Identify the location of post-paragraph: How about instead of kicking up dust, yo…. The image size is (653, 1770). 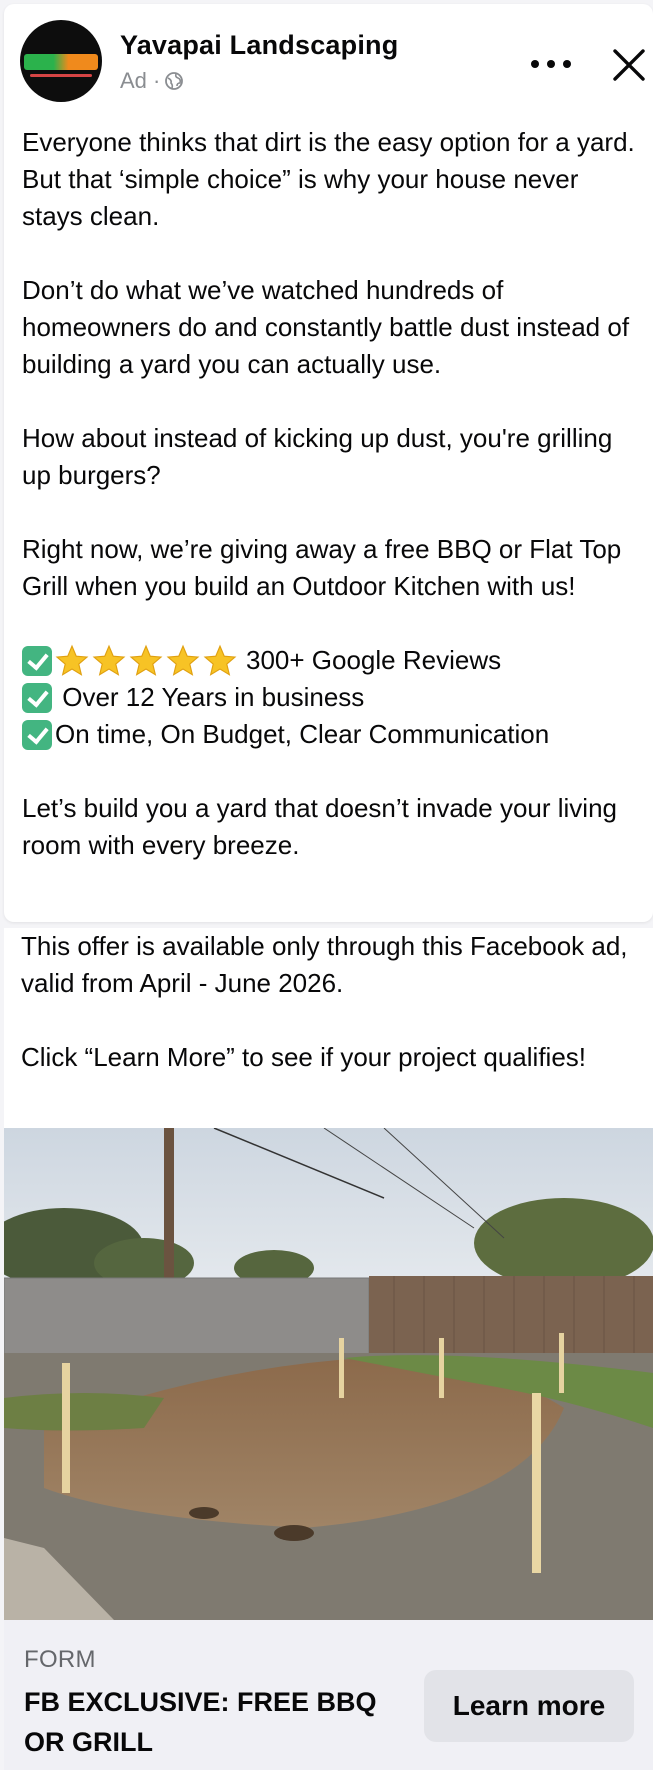
(317, 456).